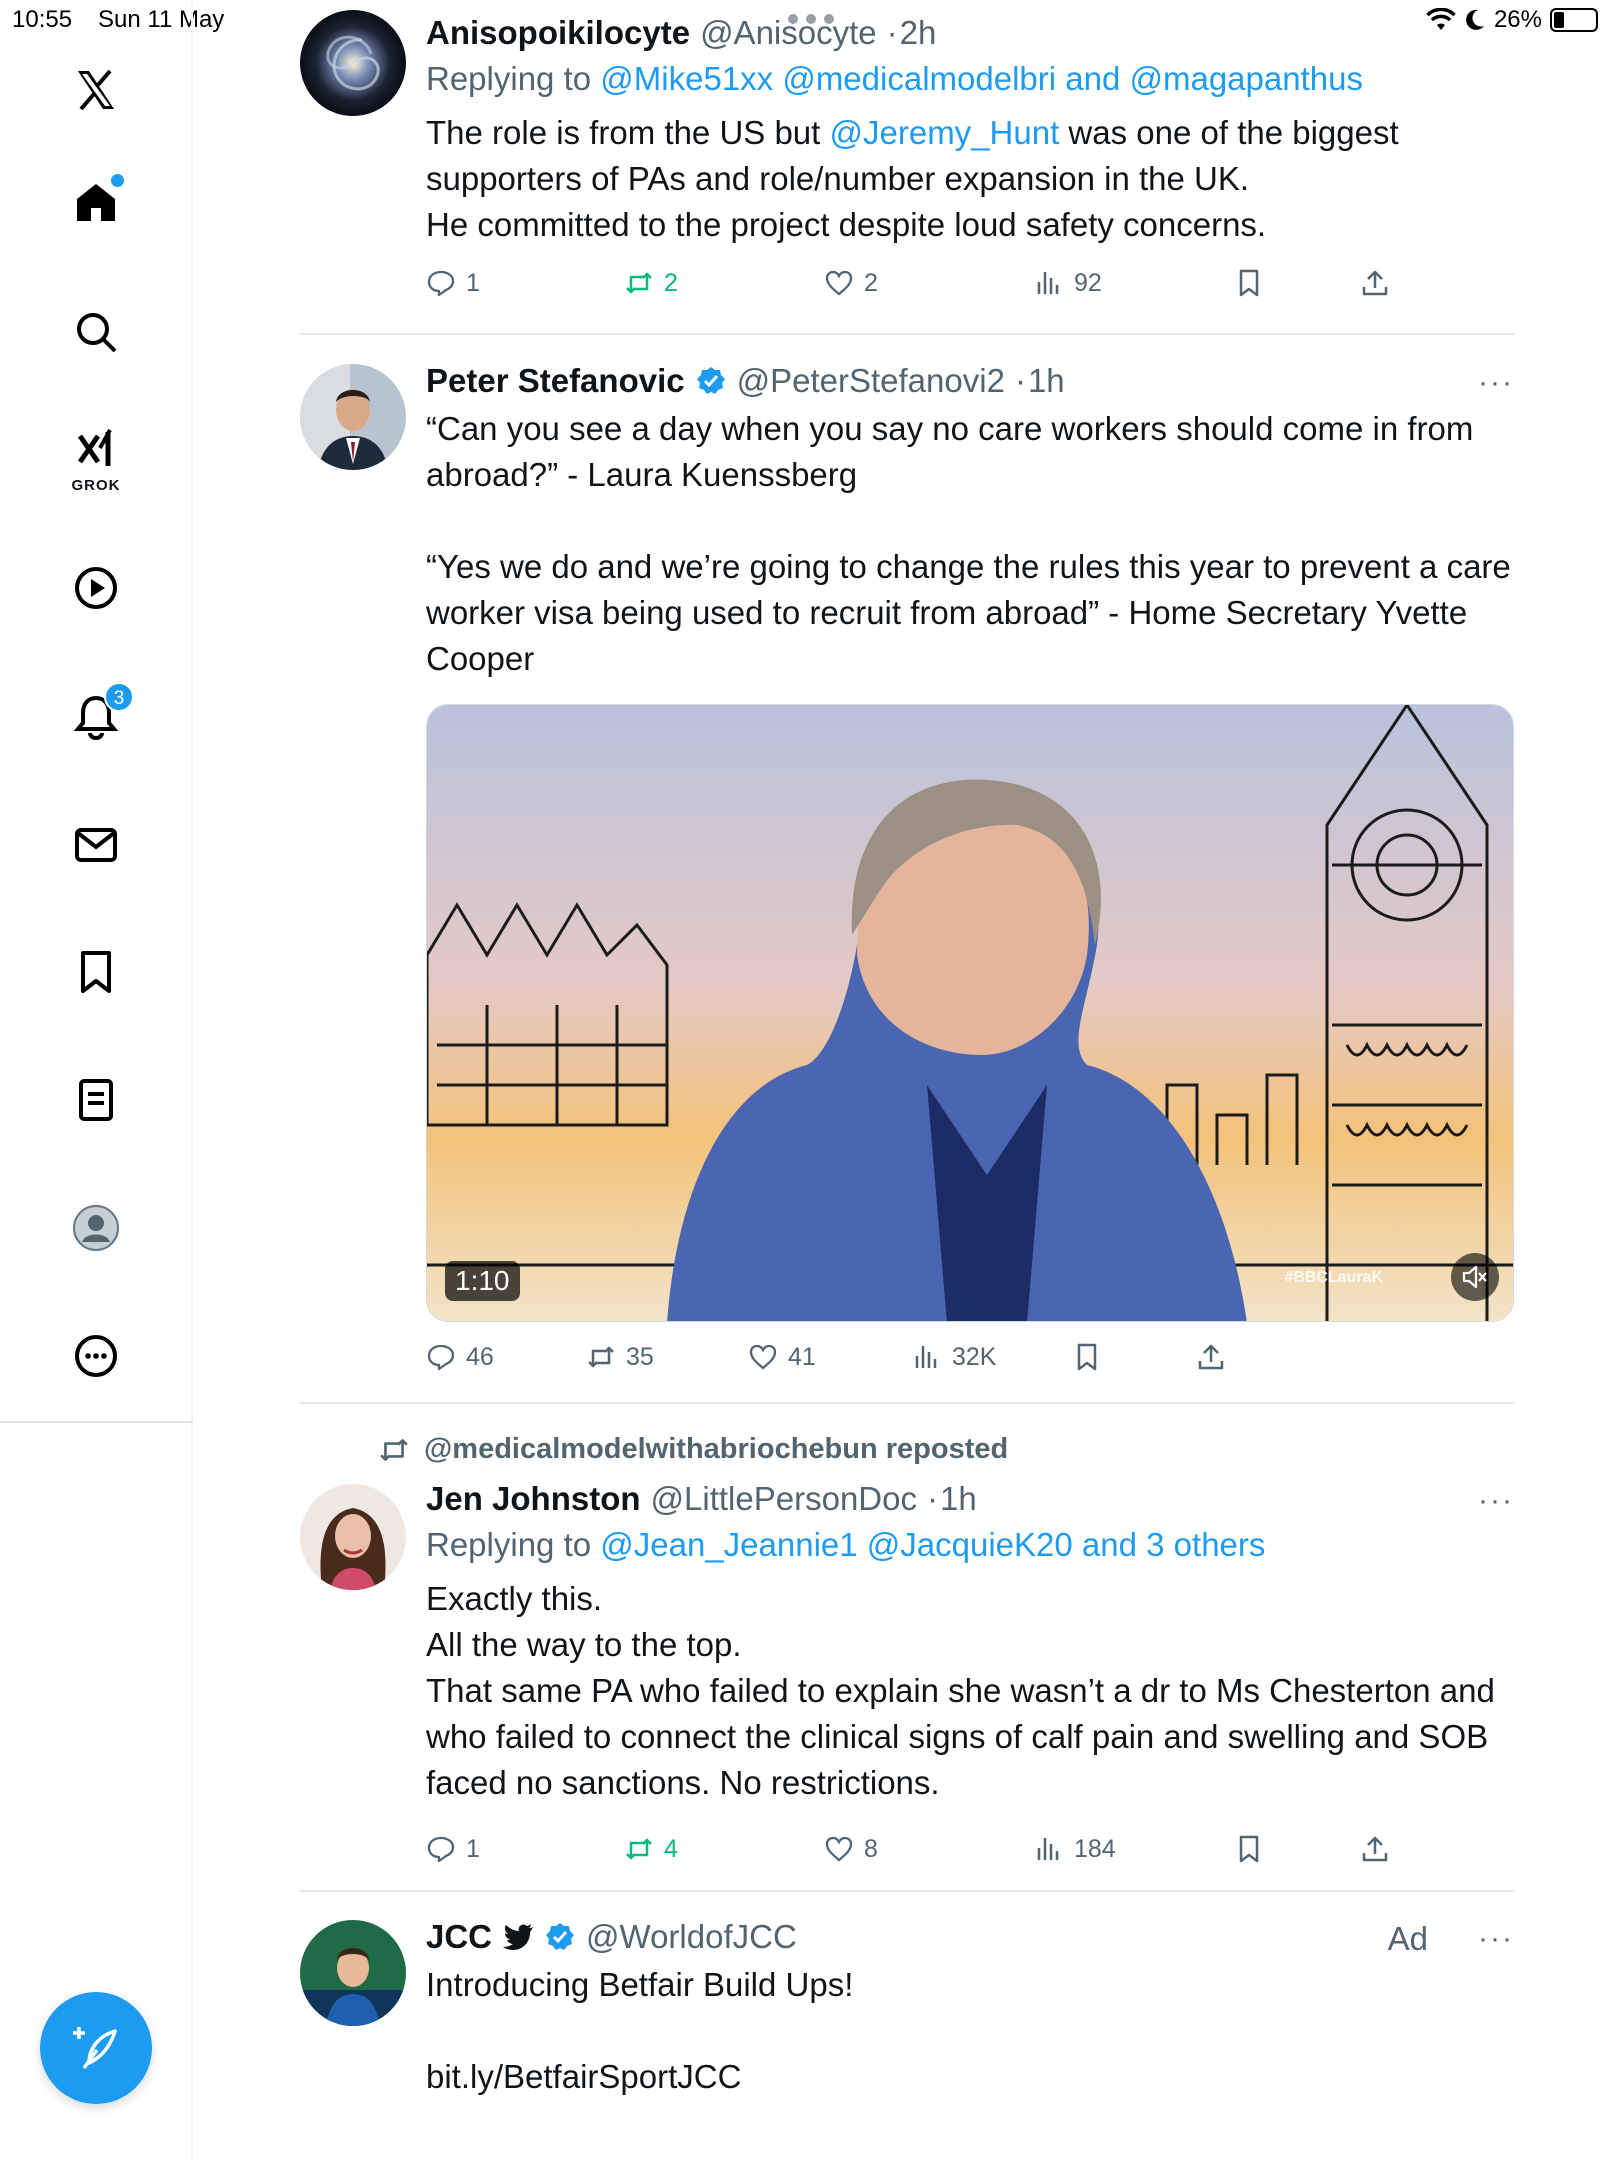  I want to click on x-logo-icon, so click(96, 90).